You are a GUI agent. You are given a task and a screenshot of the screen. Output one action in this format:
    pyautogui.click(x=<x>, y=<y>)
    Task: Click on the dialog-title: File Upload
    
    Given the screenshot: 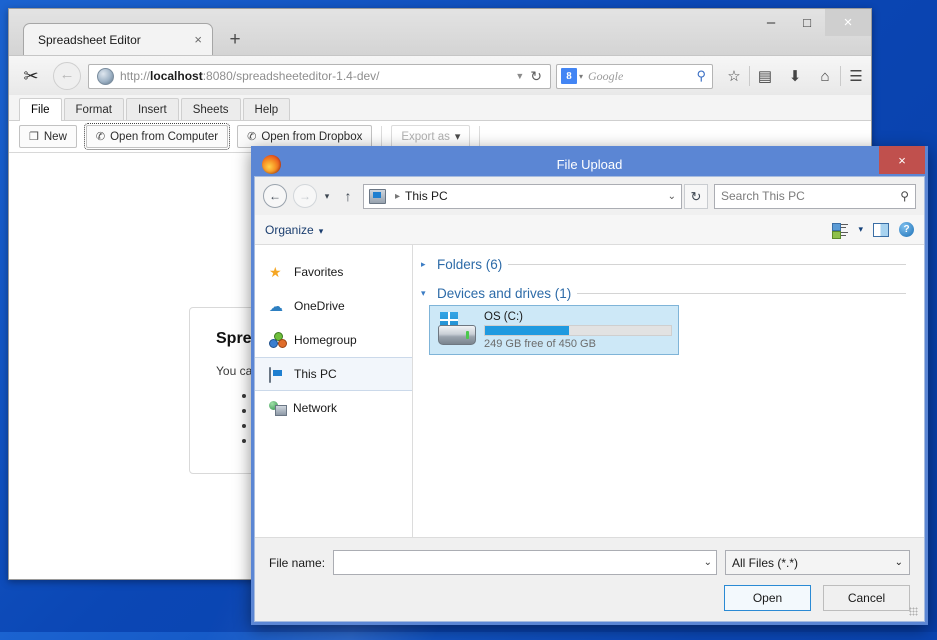 What is the action you would take?
    pyautogui.click(x=589, y=164)
    